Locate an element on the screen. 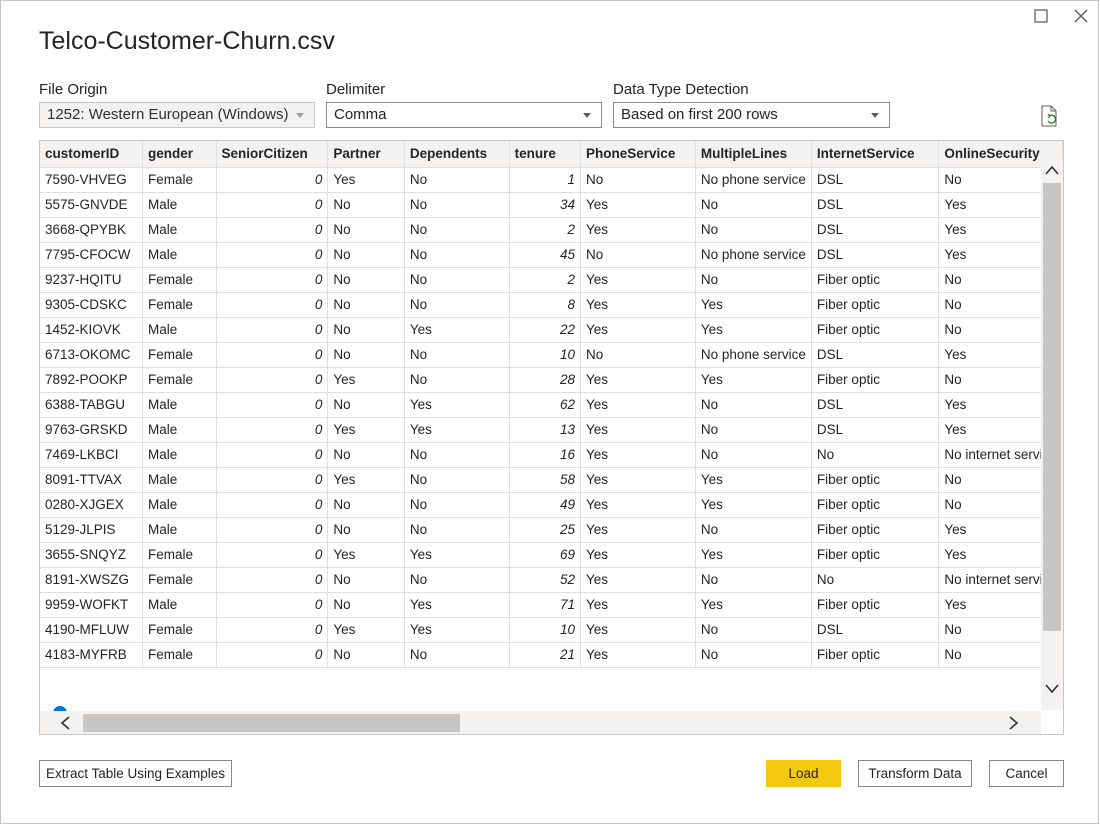 The image size is (1100, 826). chevron-left-icon is located at coordinates (65, 723).